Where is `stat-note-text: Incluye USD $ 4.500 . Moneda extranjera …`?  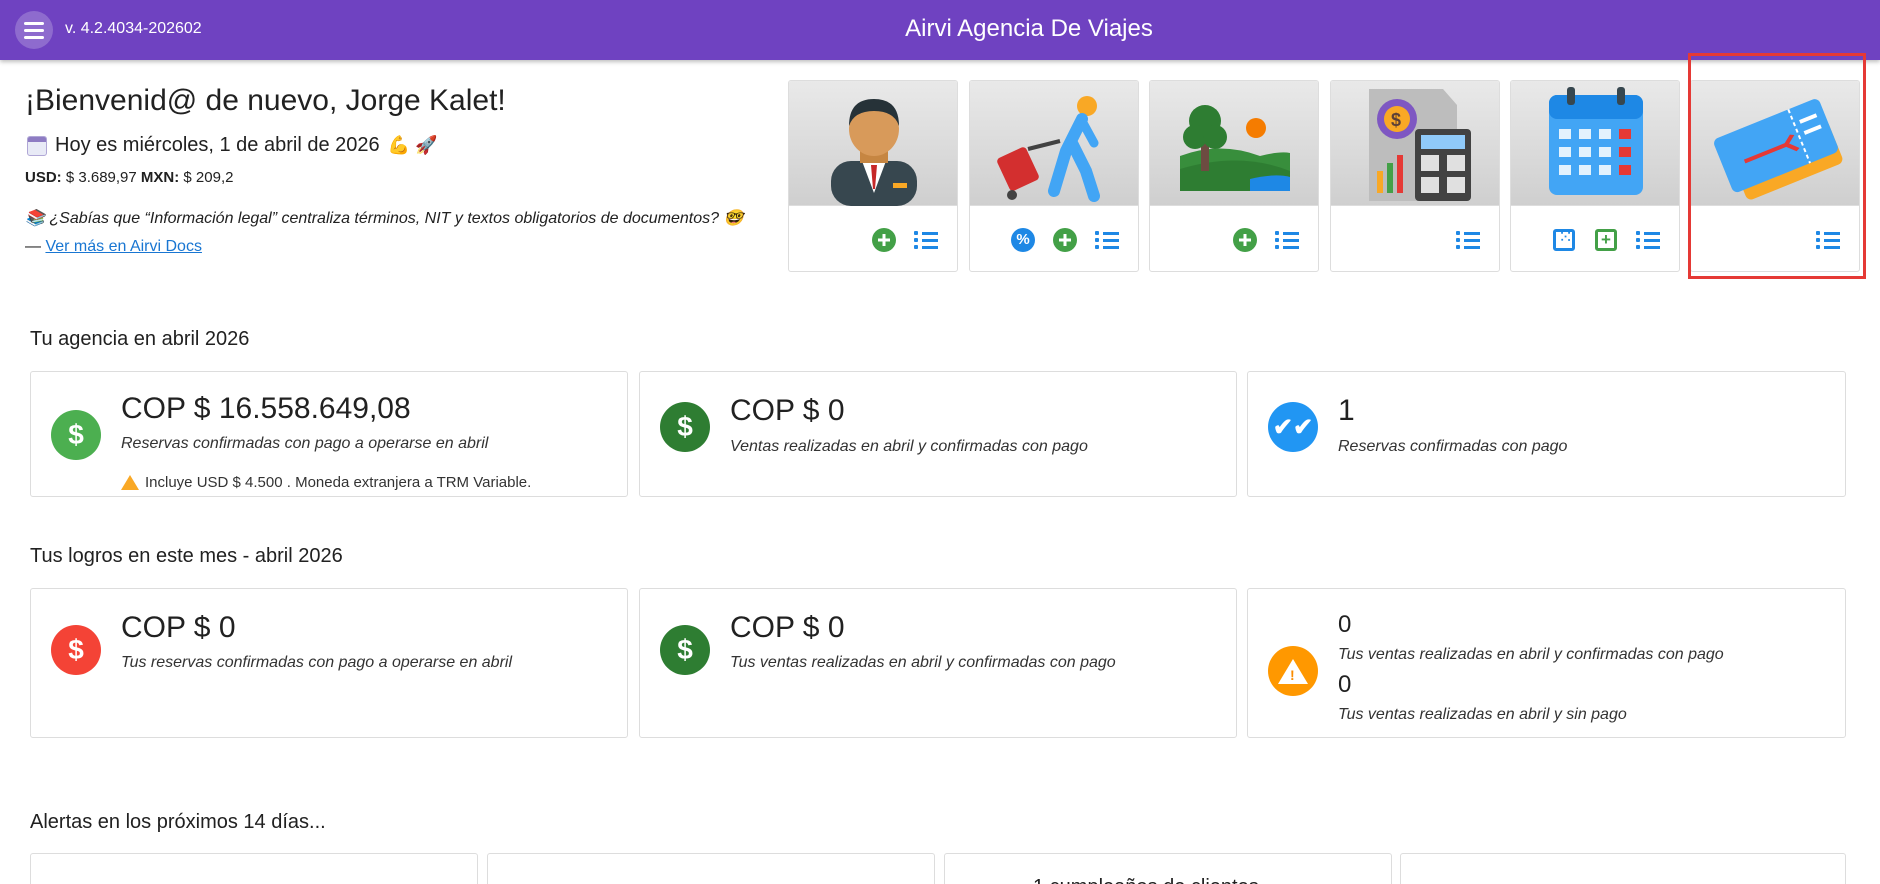 stat-note-text: Incluye USD $ 4.500 . Moneda extranjera … is located at coordinates (338, 482).